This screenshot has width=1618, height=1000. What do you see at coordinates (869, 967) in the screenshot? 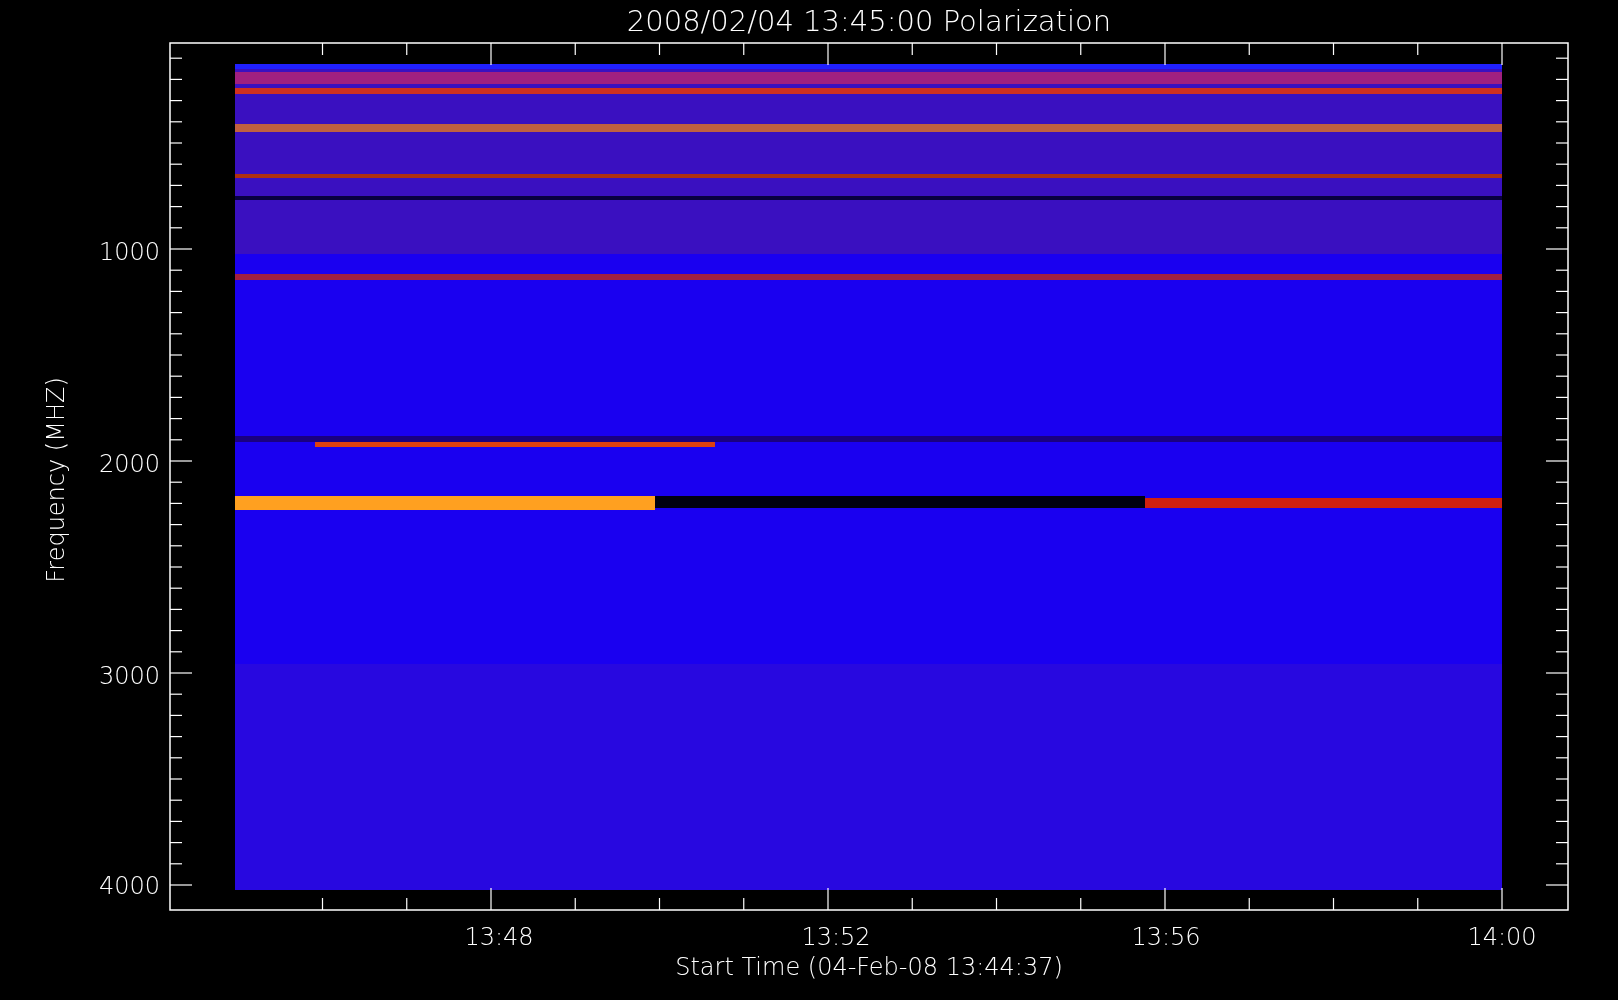
I see `x-axis-label: Start Time (04-Feb-08 13:44:37)` at bounding box center [869, 967].